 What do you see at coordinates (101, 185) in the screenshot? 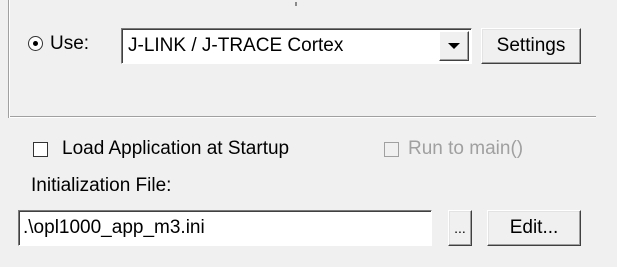
I see `initialization-file-label: Initialization File:` at bounding box center [101, 185].